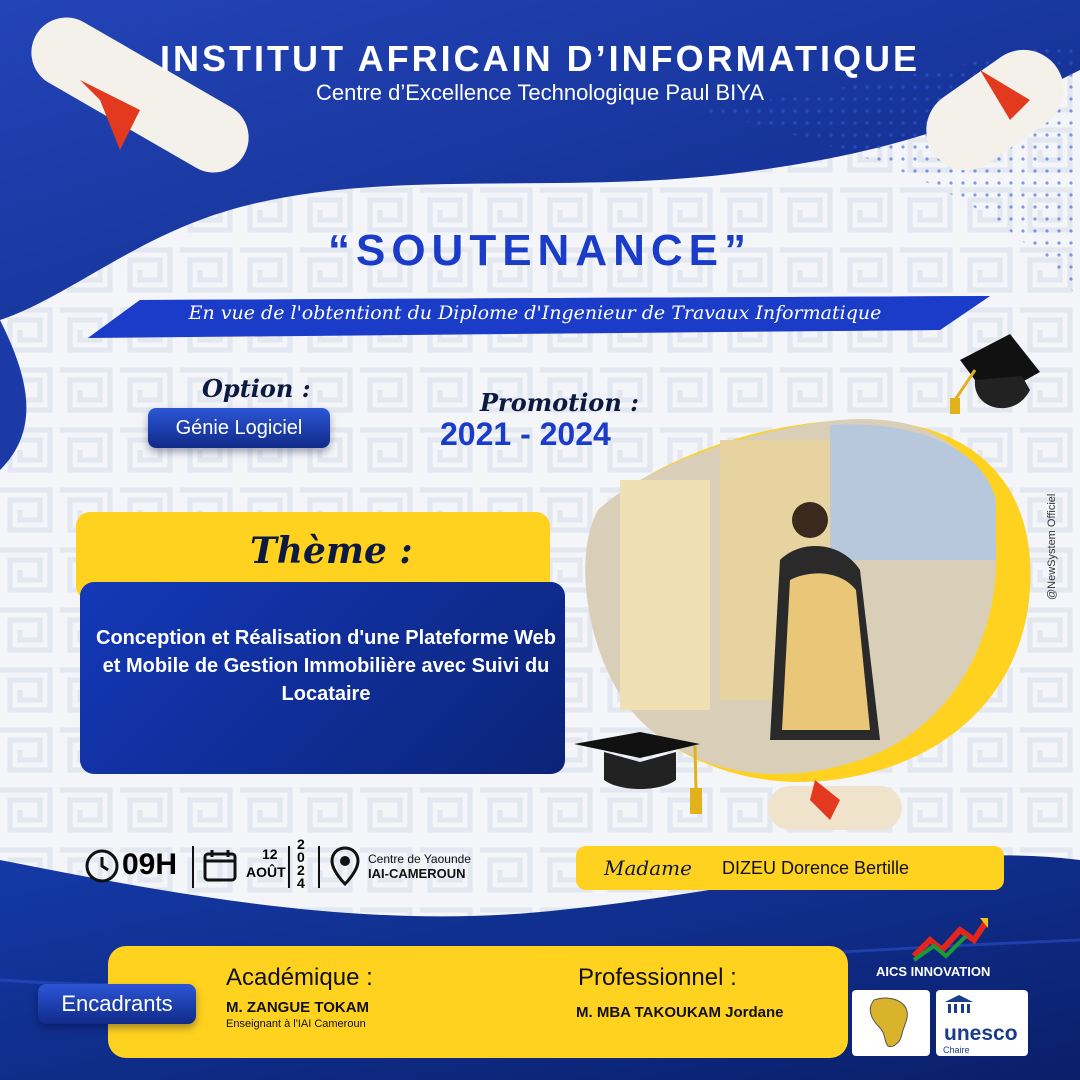 Image resolution: width=1080 pixels, height=1080 pixels. What do you see at coordinates (419, 859) in the screenshot?
I see `location-line1: Centre de Yaounde` at bounding box center [419, 859].